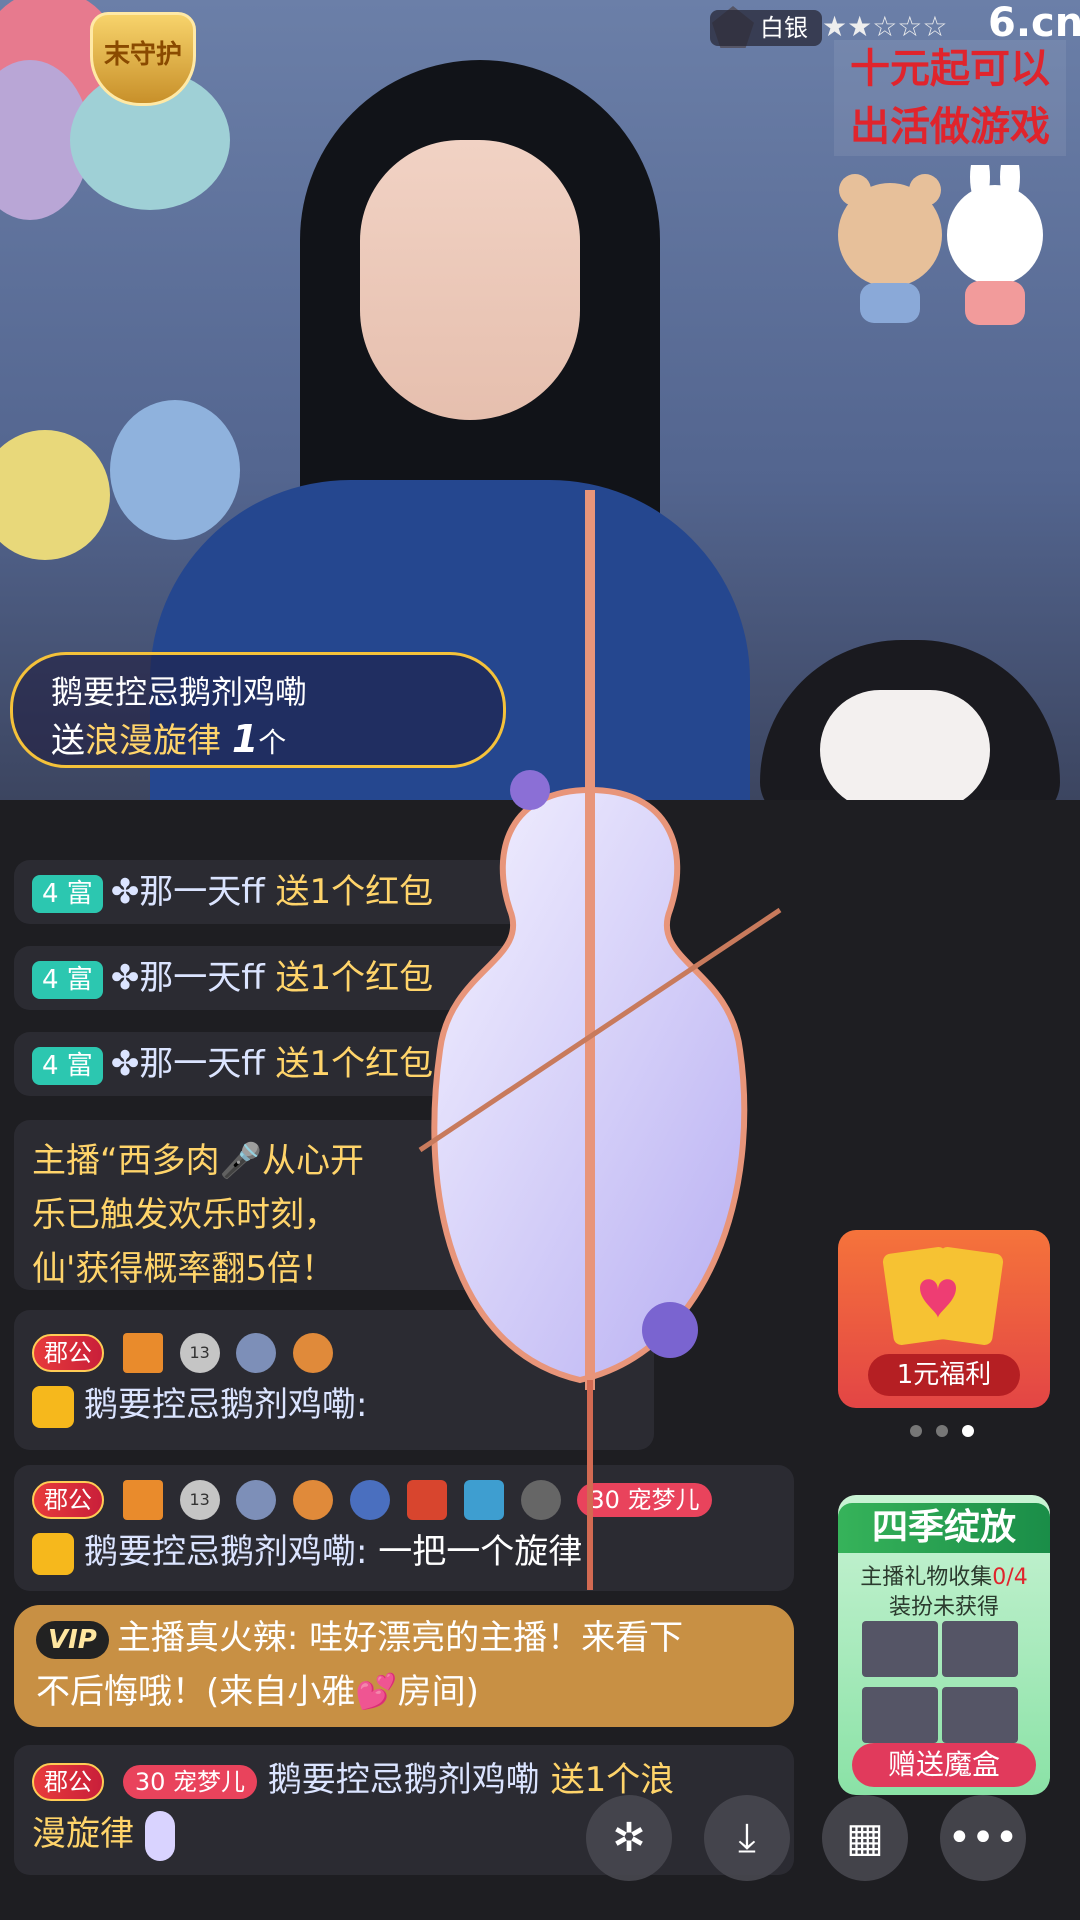 The image size is (1080, 1920). I want to click on download-icon: ⤓, so click(747, 1838).